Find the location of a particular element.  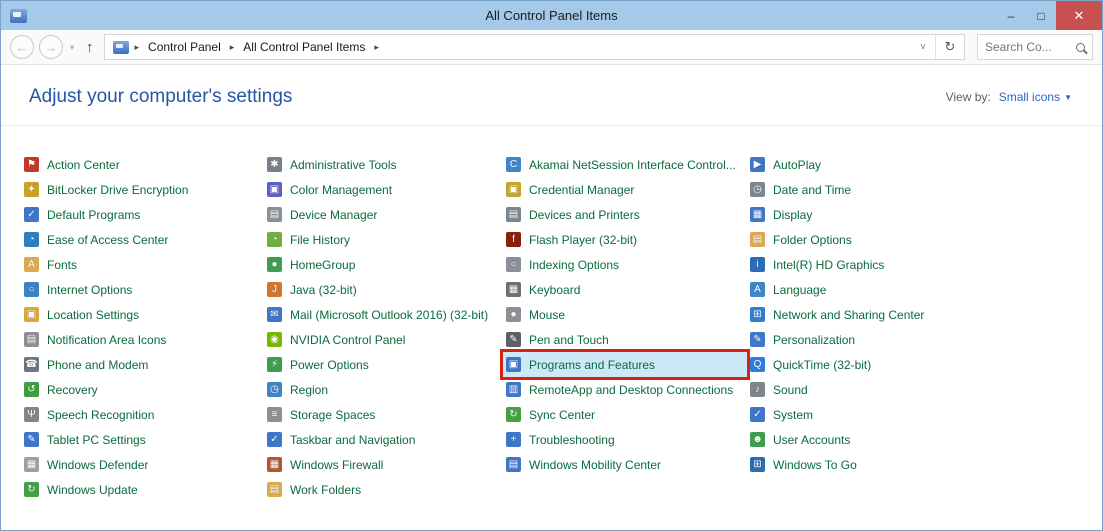

printer-icon: ▤ is located at coordinates (513, 214).